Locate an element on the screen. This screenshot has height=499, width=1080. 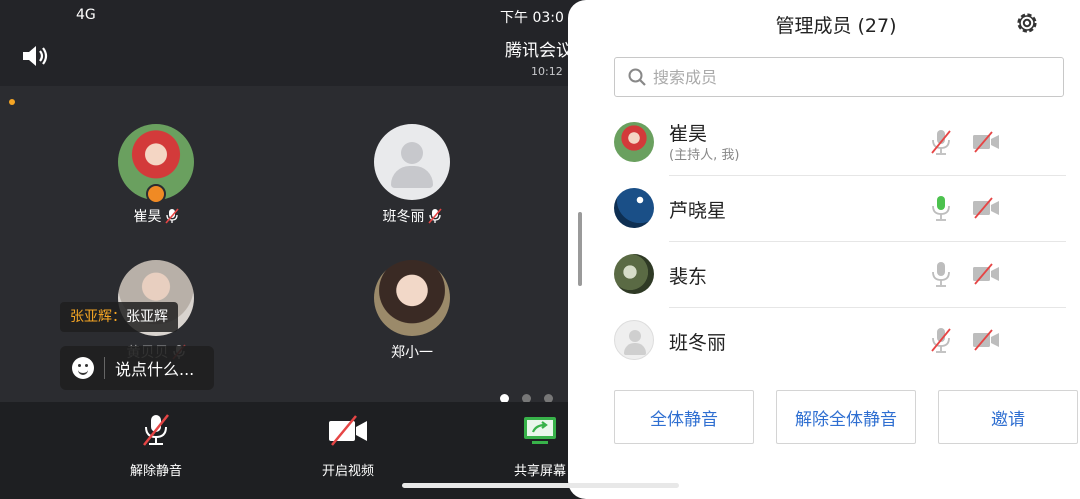
mic-active-icon is located at coordinates (941, 208).